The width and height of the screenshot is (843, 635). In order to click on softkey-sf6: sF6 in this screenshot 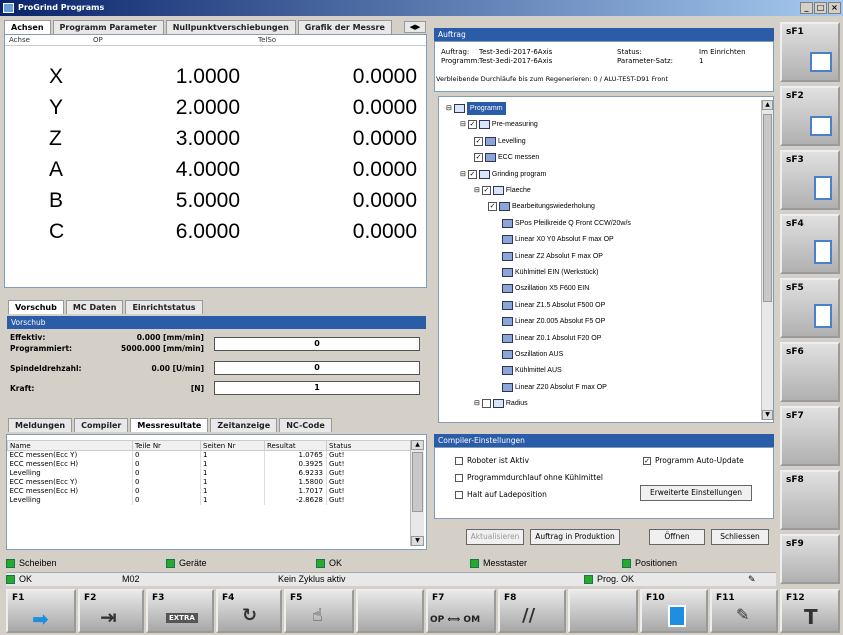, I will do `click(810, 372)`.